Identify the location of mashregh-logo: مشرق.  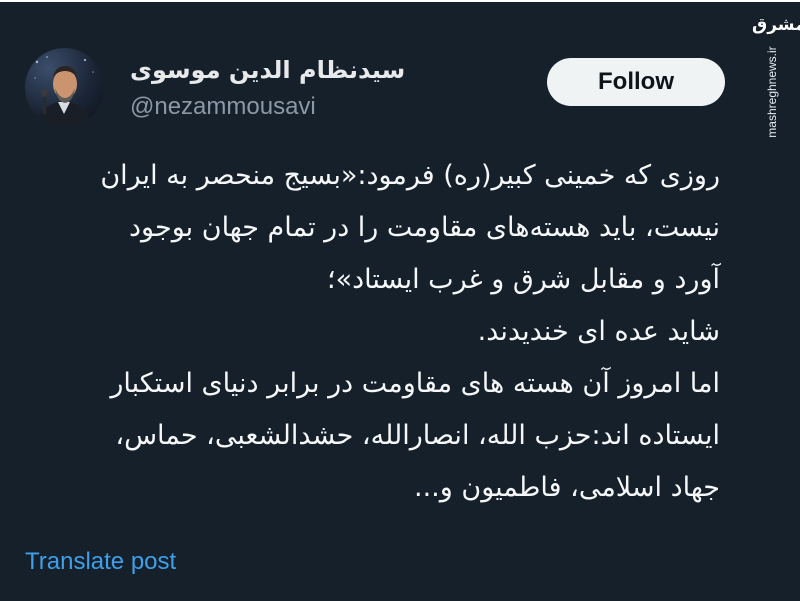
(776, 25).